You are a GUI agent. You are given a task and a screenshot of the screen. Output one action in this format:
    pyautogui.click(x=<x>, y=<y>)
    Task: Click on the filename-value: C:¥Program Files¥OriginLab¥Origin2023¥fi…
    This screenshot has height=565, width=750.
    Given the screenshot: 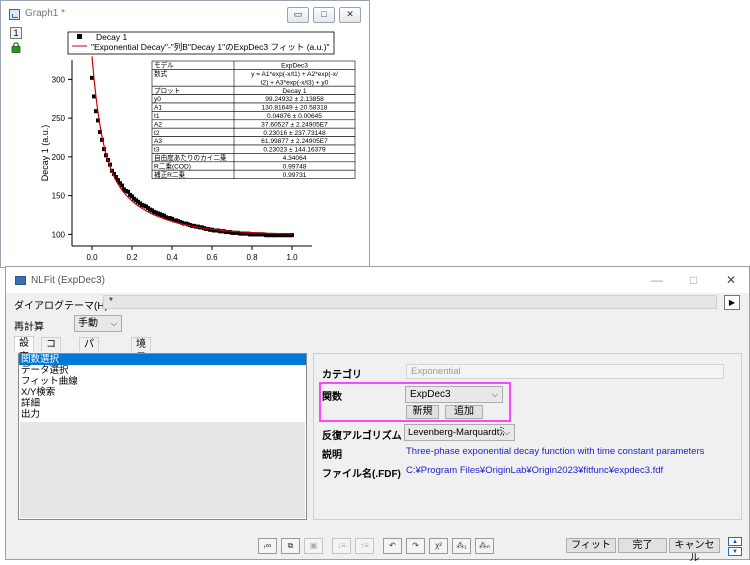 What is the action you would take?
    pyautogui.click(x=535, y=470)
    